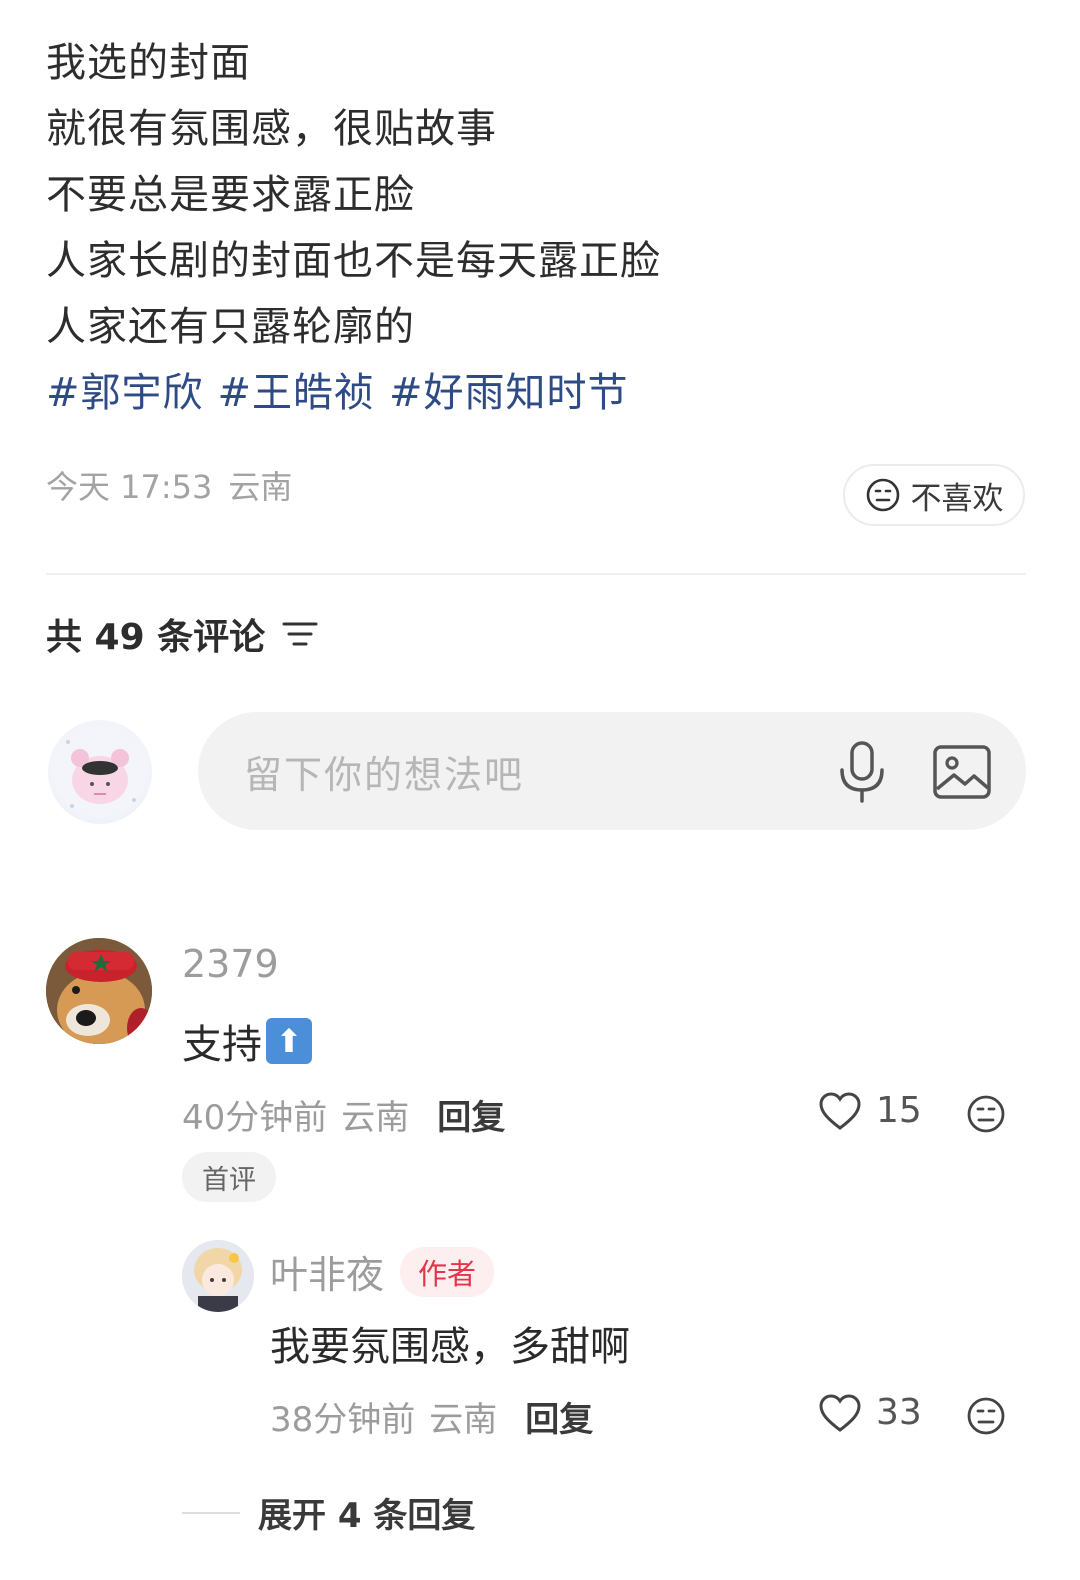 This screenshot has width=1080, height=1580. Describe the element at coordinates (366, 1512) in the screenshot. I see `expand-replies-button: 展开 4 条回复` at that location.